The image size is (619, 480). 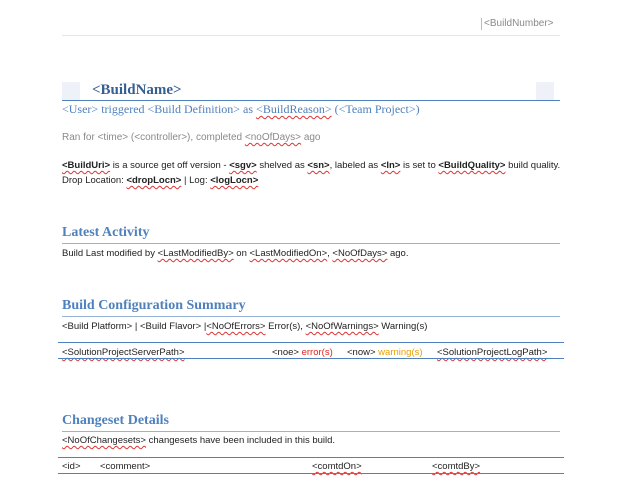 I want to click on warnings-cell: <now> warning(s), so click(x=385, y=352).